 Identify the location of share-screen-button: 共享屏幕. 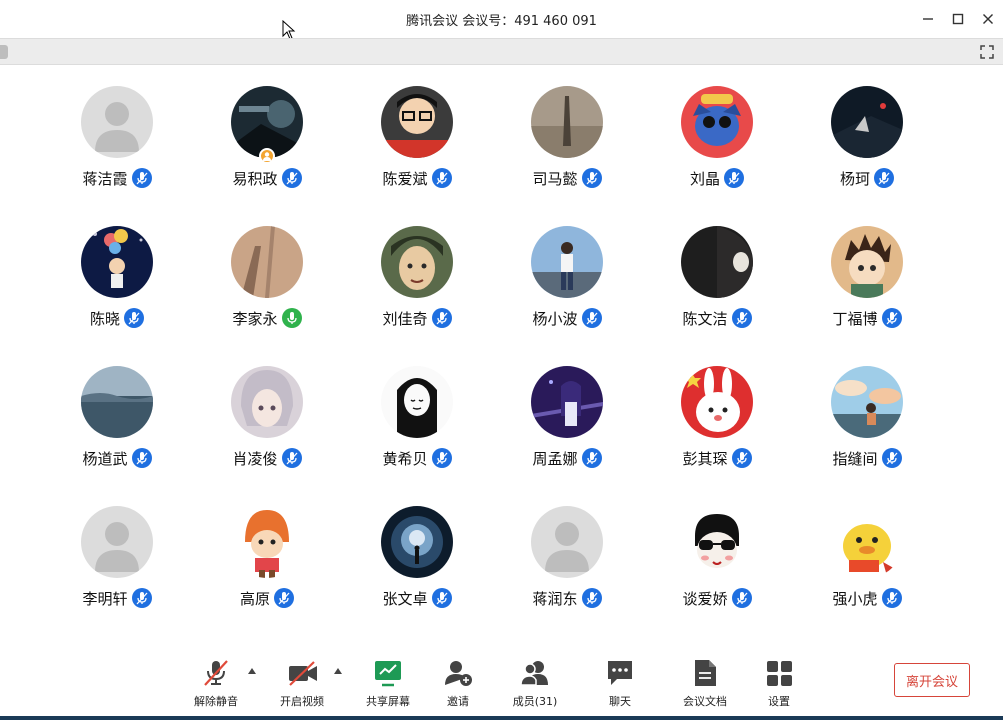
(388, 683).